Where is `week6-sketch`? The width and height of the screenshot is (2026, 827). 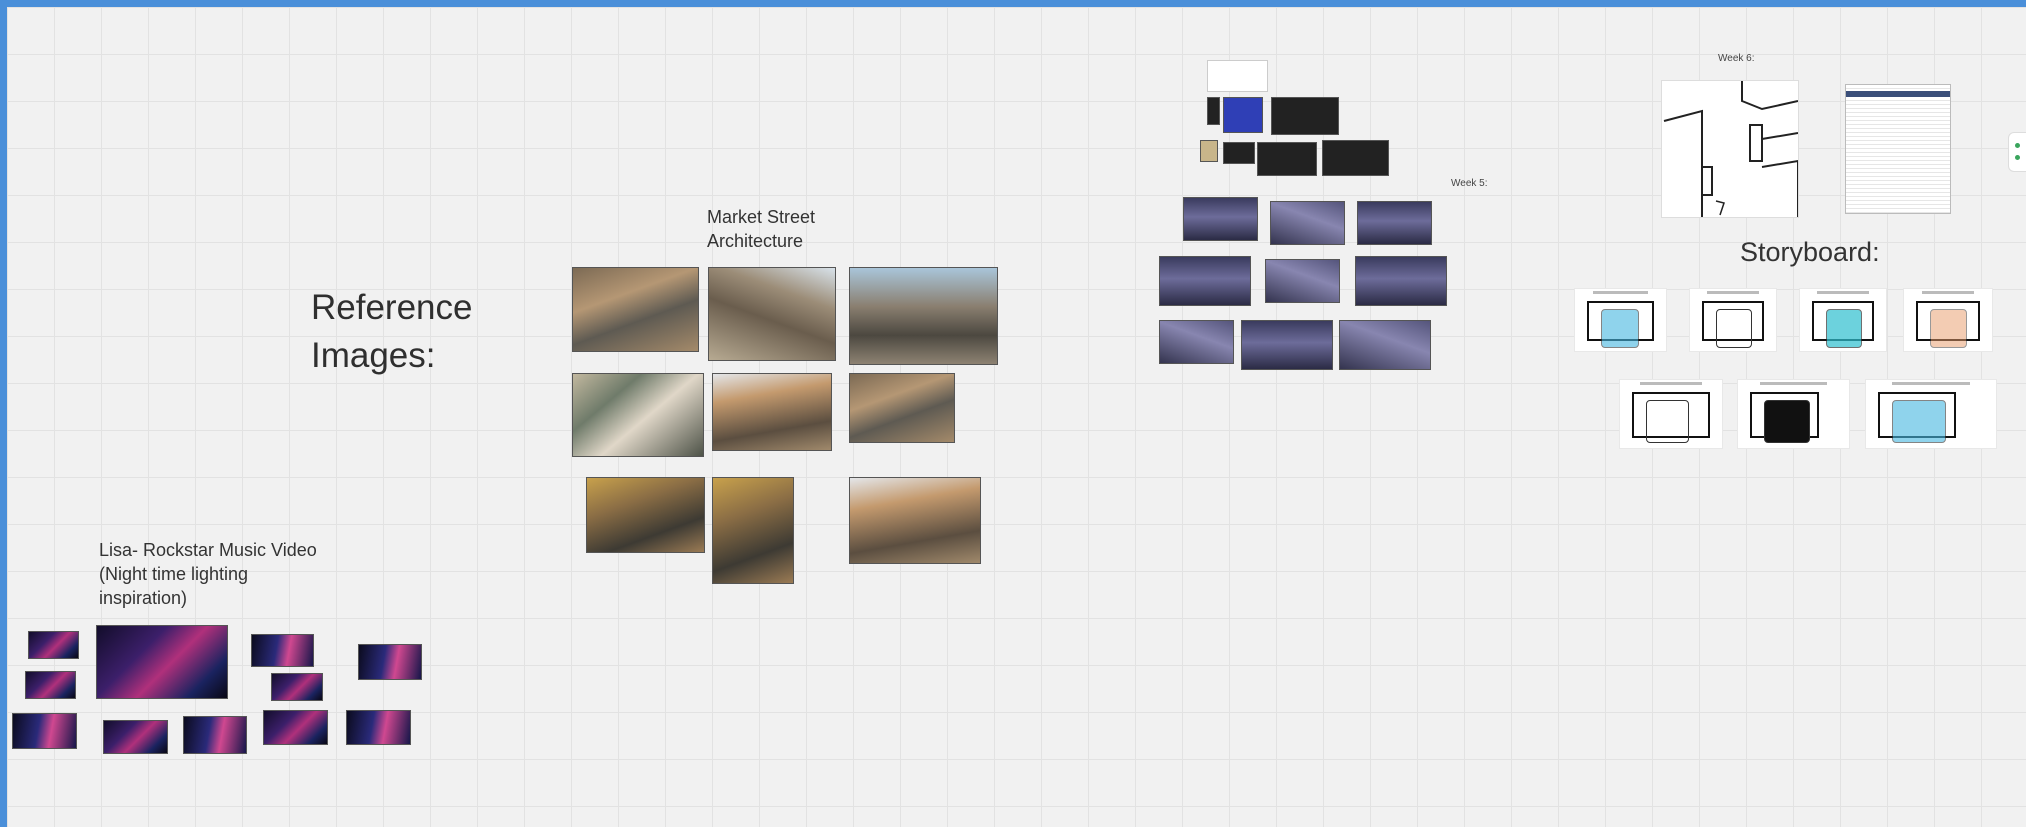 week6-sketch is located at coordinates (1730, 149).